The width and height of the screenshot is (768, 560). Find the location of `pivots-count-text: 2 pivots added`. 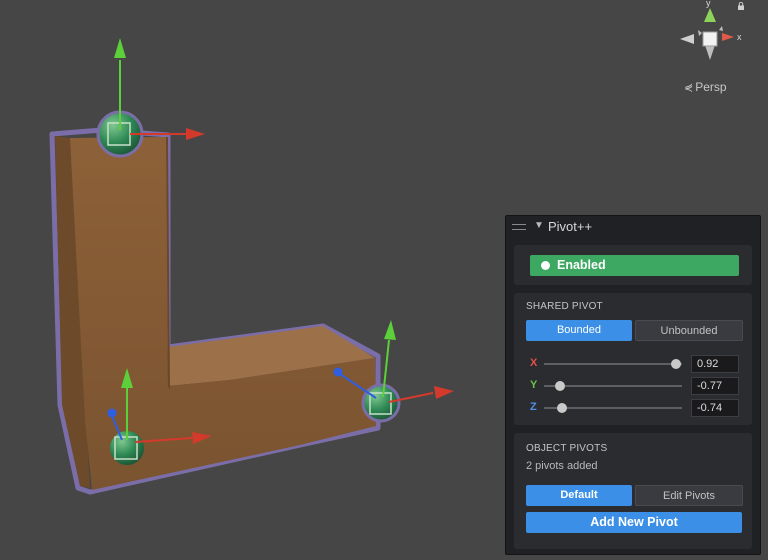

pivots-count-text: 2 pivots added is located at coordinates (562, 466).